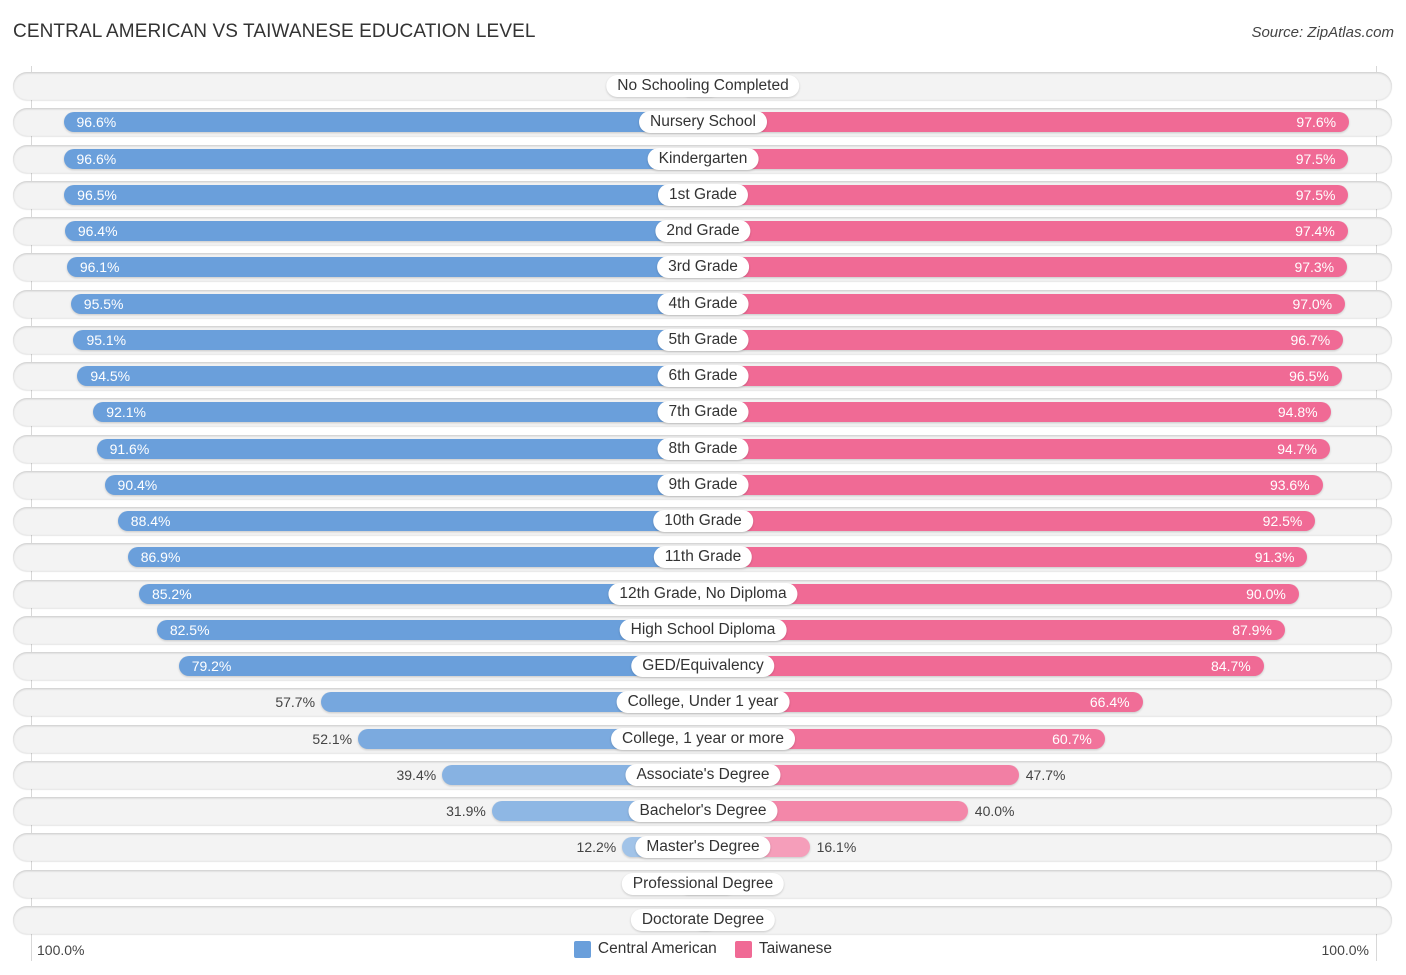 This screenshot has height=975, width=1406. I want to click on value-label-central-american: 31.9%, so click(466, 811).